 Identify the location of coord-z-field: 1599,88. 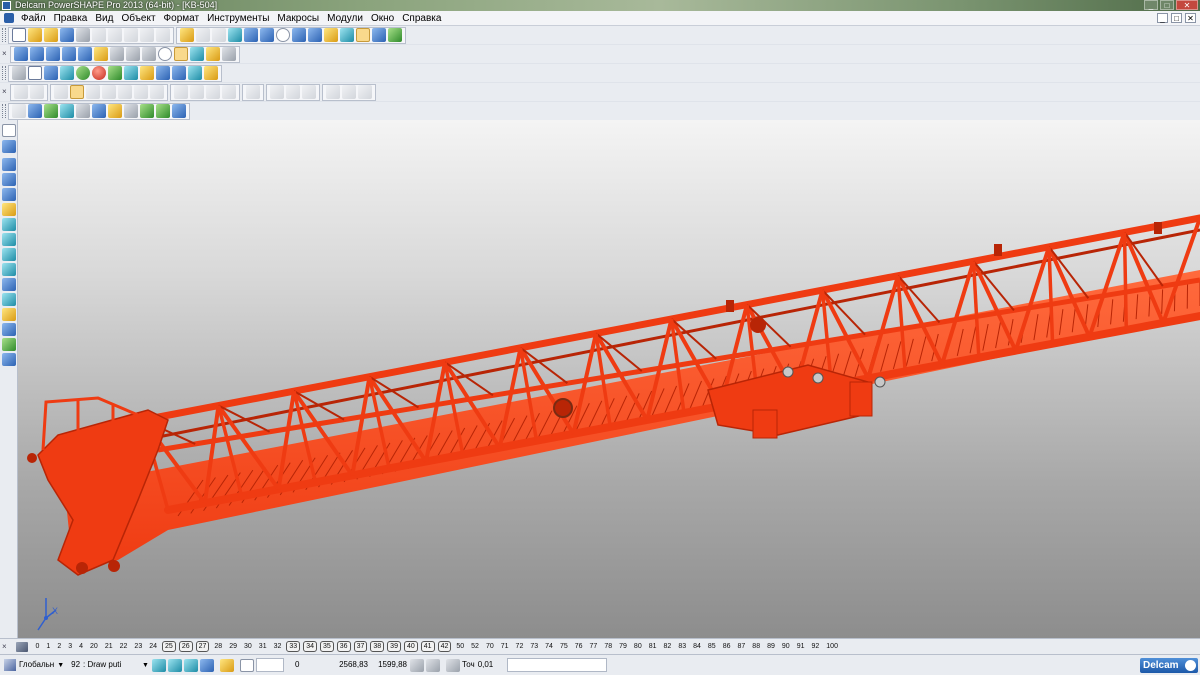
(389, 665).